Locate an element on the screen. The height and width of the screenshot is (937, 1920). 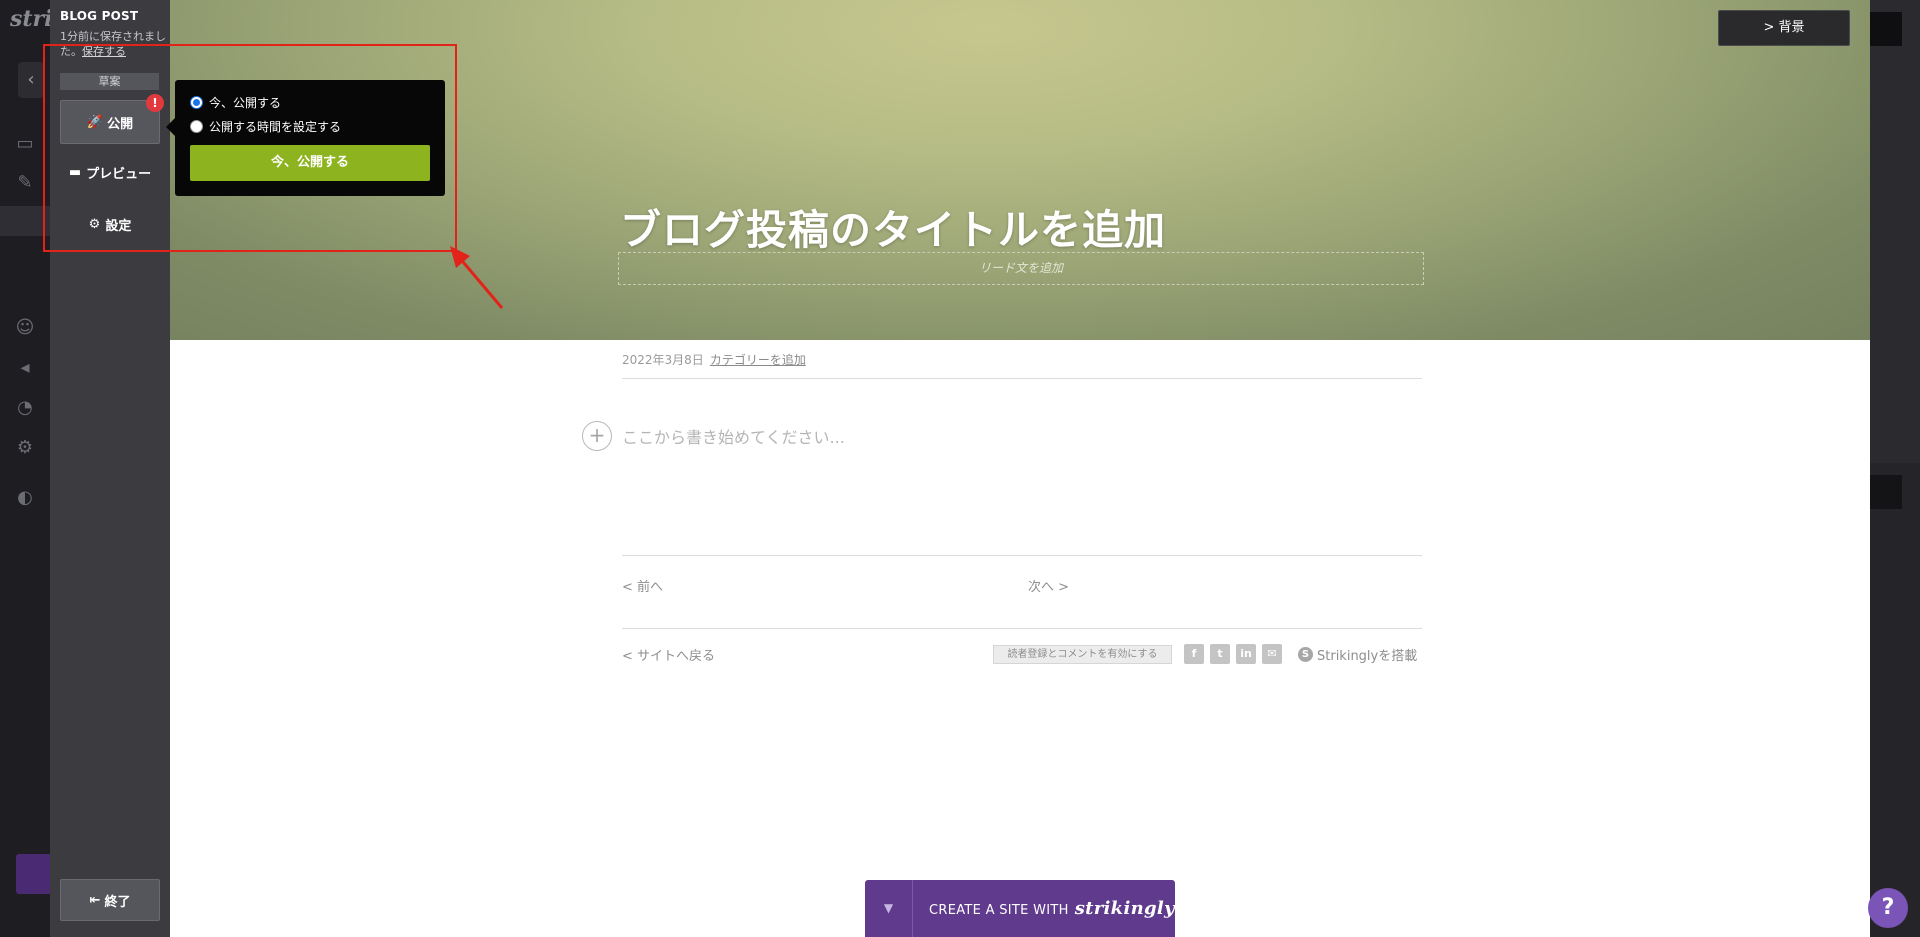
create-site-banner: ▼ CREATE A SITE WITH strikingly is located at coordinates (1020, 908).